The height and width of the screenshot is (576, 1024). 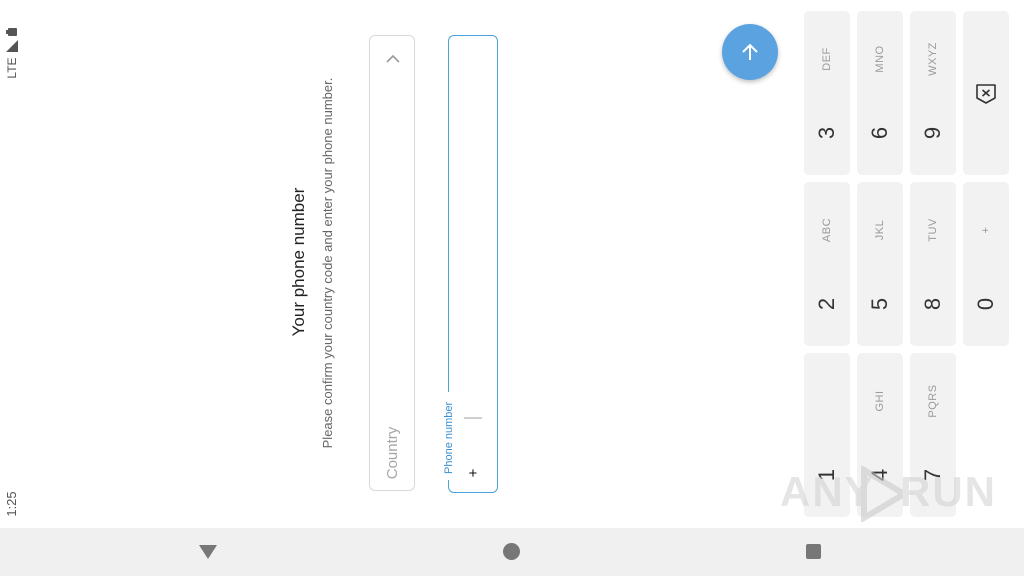 I want to click on key-0: 0 +, so click(x=986, y=264).